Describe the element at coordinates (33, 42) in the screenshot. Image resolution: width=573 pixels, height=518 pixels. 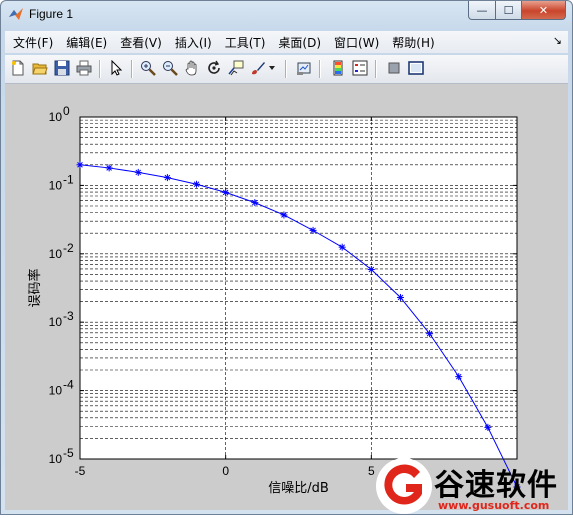
I see `menu-file: 文件(F)` at that location.